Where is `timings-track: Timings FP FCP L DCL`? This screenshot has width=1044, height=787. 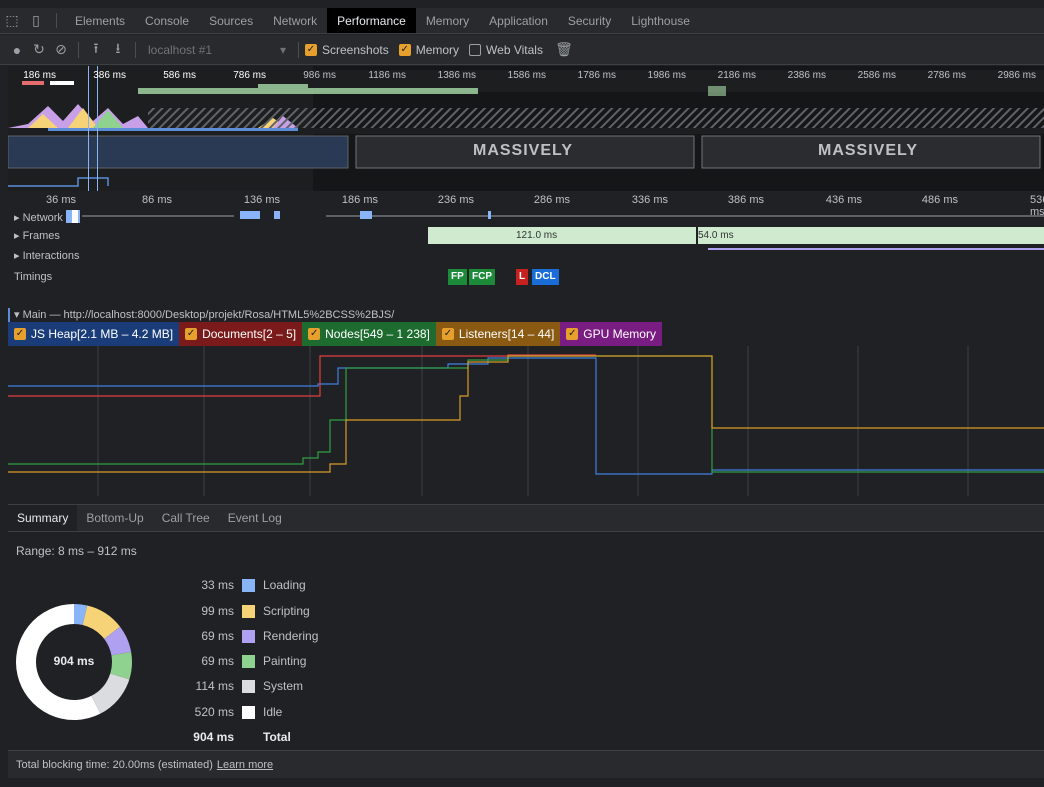 timings-track: Timings FP FCP L DCL is located at coordinates (526, 278).